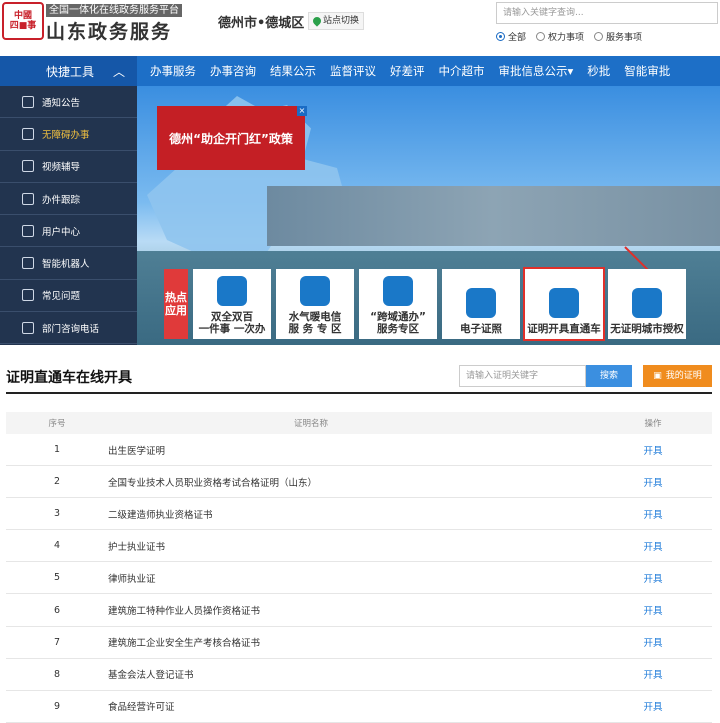 The width and height of the screenshot is (720, 723). I want to click on column-header: 操作, so click(653, 424).